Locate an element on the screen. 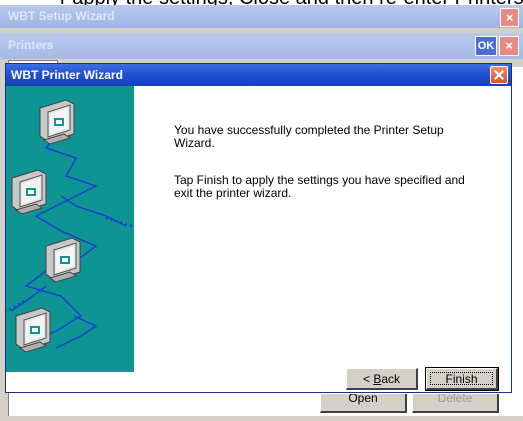  back-button-label: ack is located at coordinates (391, 379).